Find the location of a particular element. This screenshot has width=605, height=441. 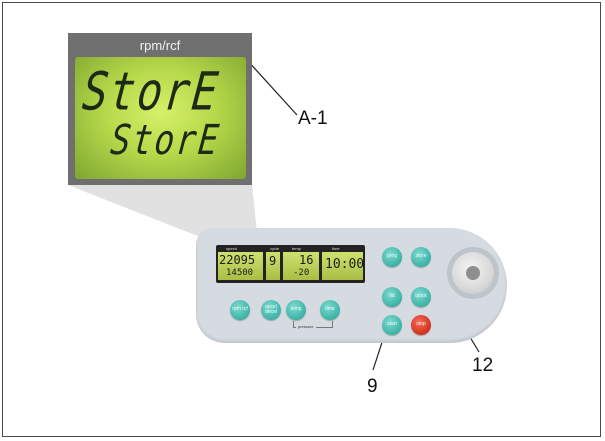

accel-decel-button: accel decel is located at coordinates (271, 310).